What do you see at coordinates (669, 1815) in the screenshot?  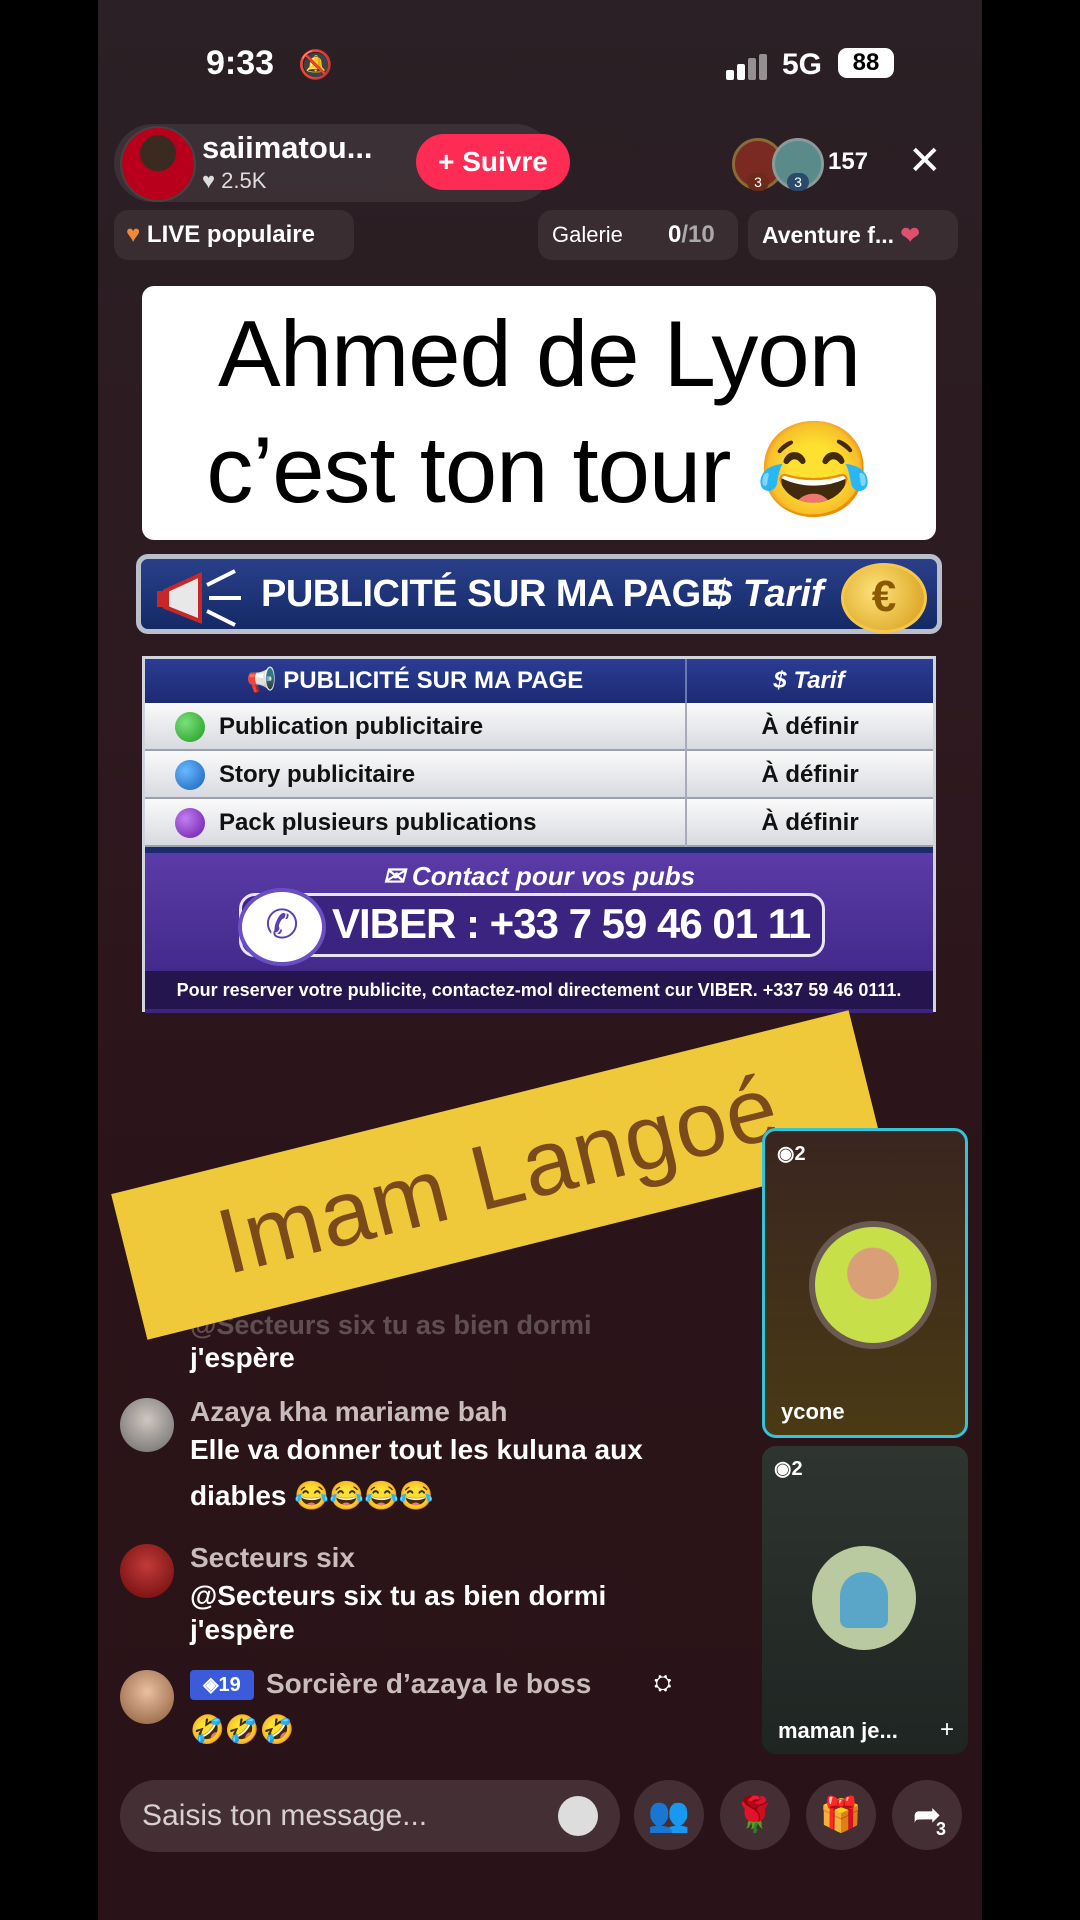 I see `multi-guest-icon: 👥` at bounding box center [669, 1815].